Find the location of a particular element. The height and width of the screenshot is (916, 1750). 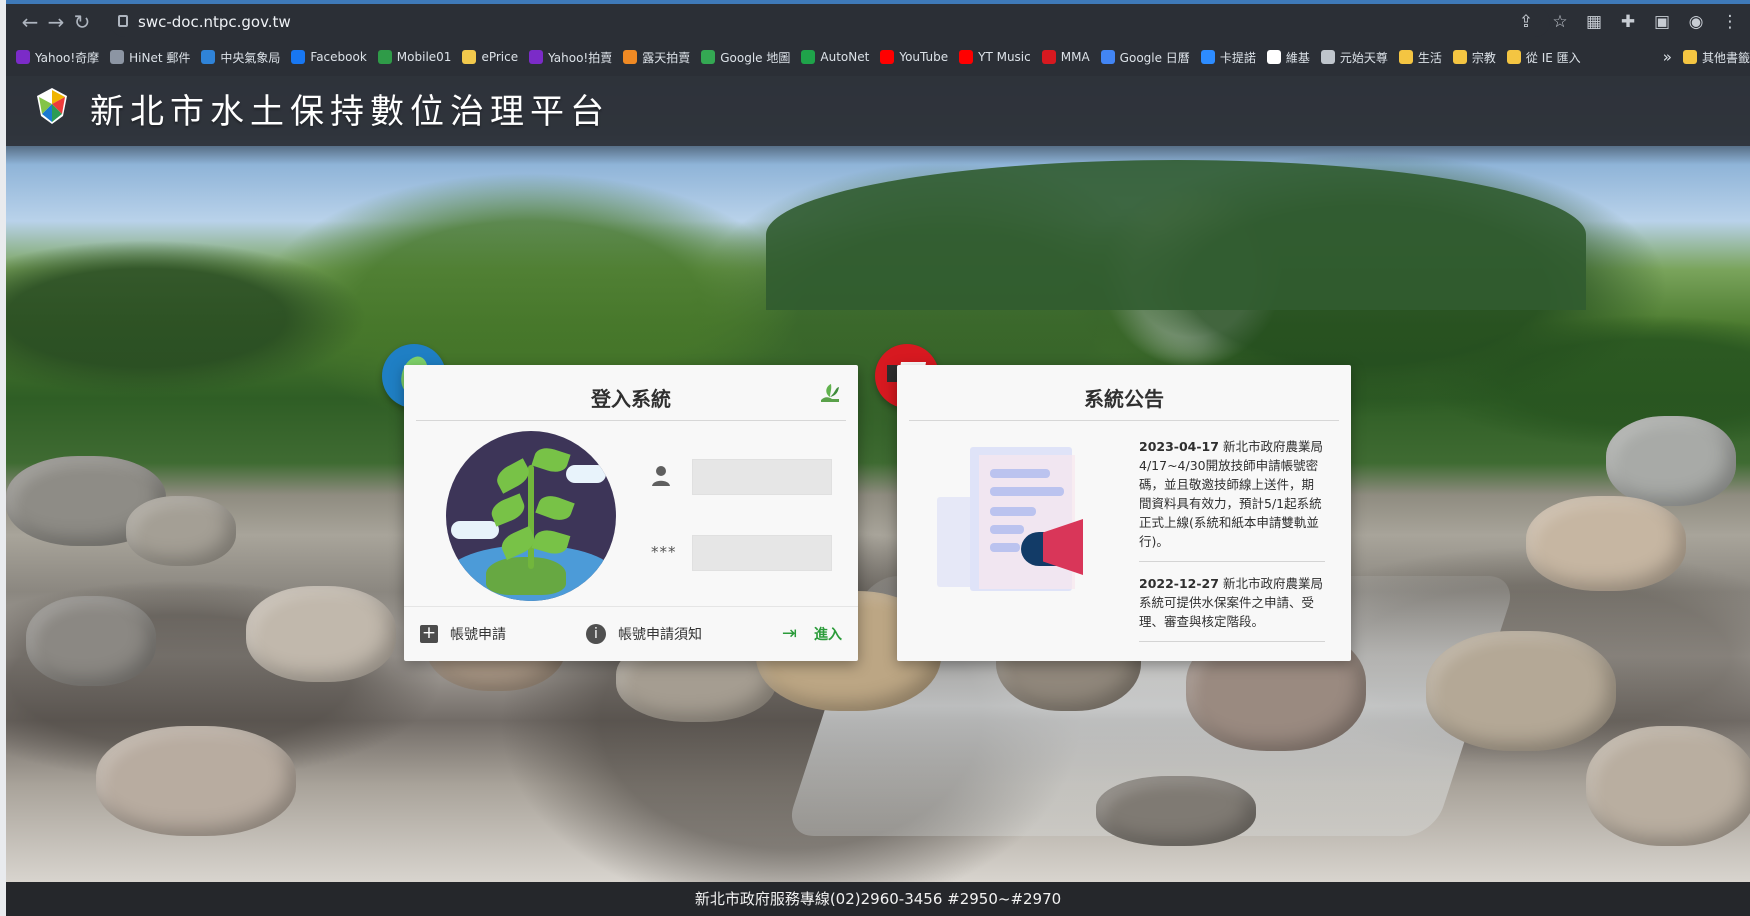

bookmarks-more-button: » is located at coordinates (1667, 57).